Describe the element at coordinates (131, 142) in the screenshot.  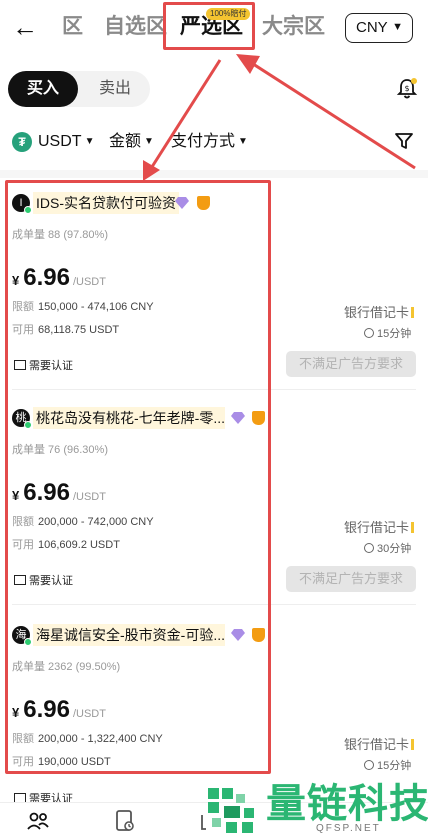
I see `amount-filter: 金额 ▼` at that location.